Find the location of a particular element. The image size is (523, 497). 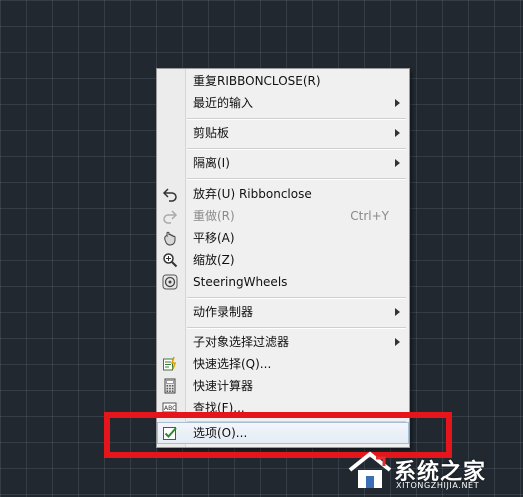

menu-item-label: 缩放(Z) is located at coordinates (214, 260).